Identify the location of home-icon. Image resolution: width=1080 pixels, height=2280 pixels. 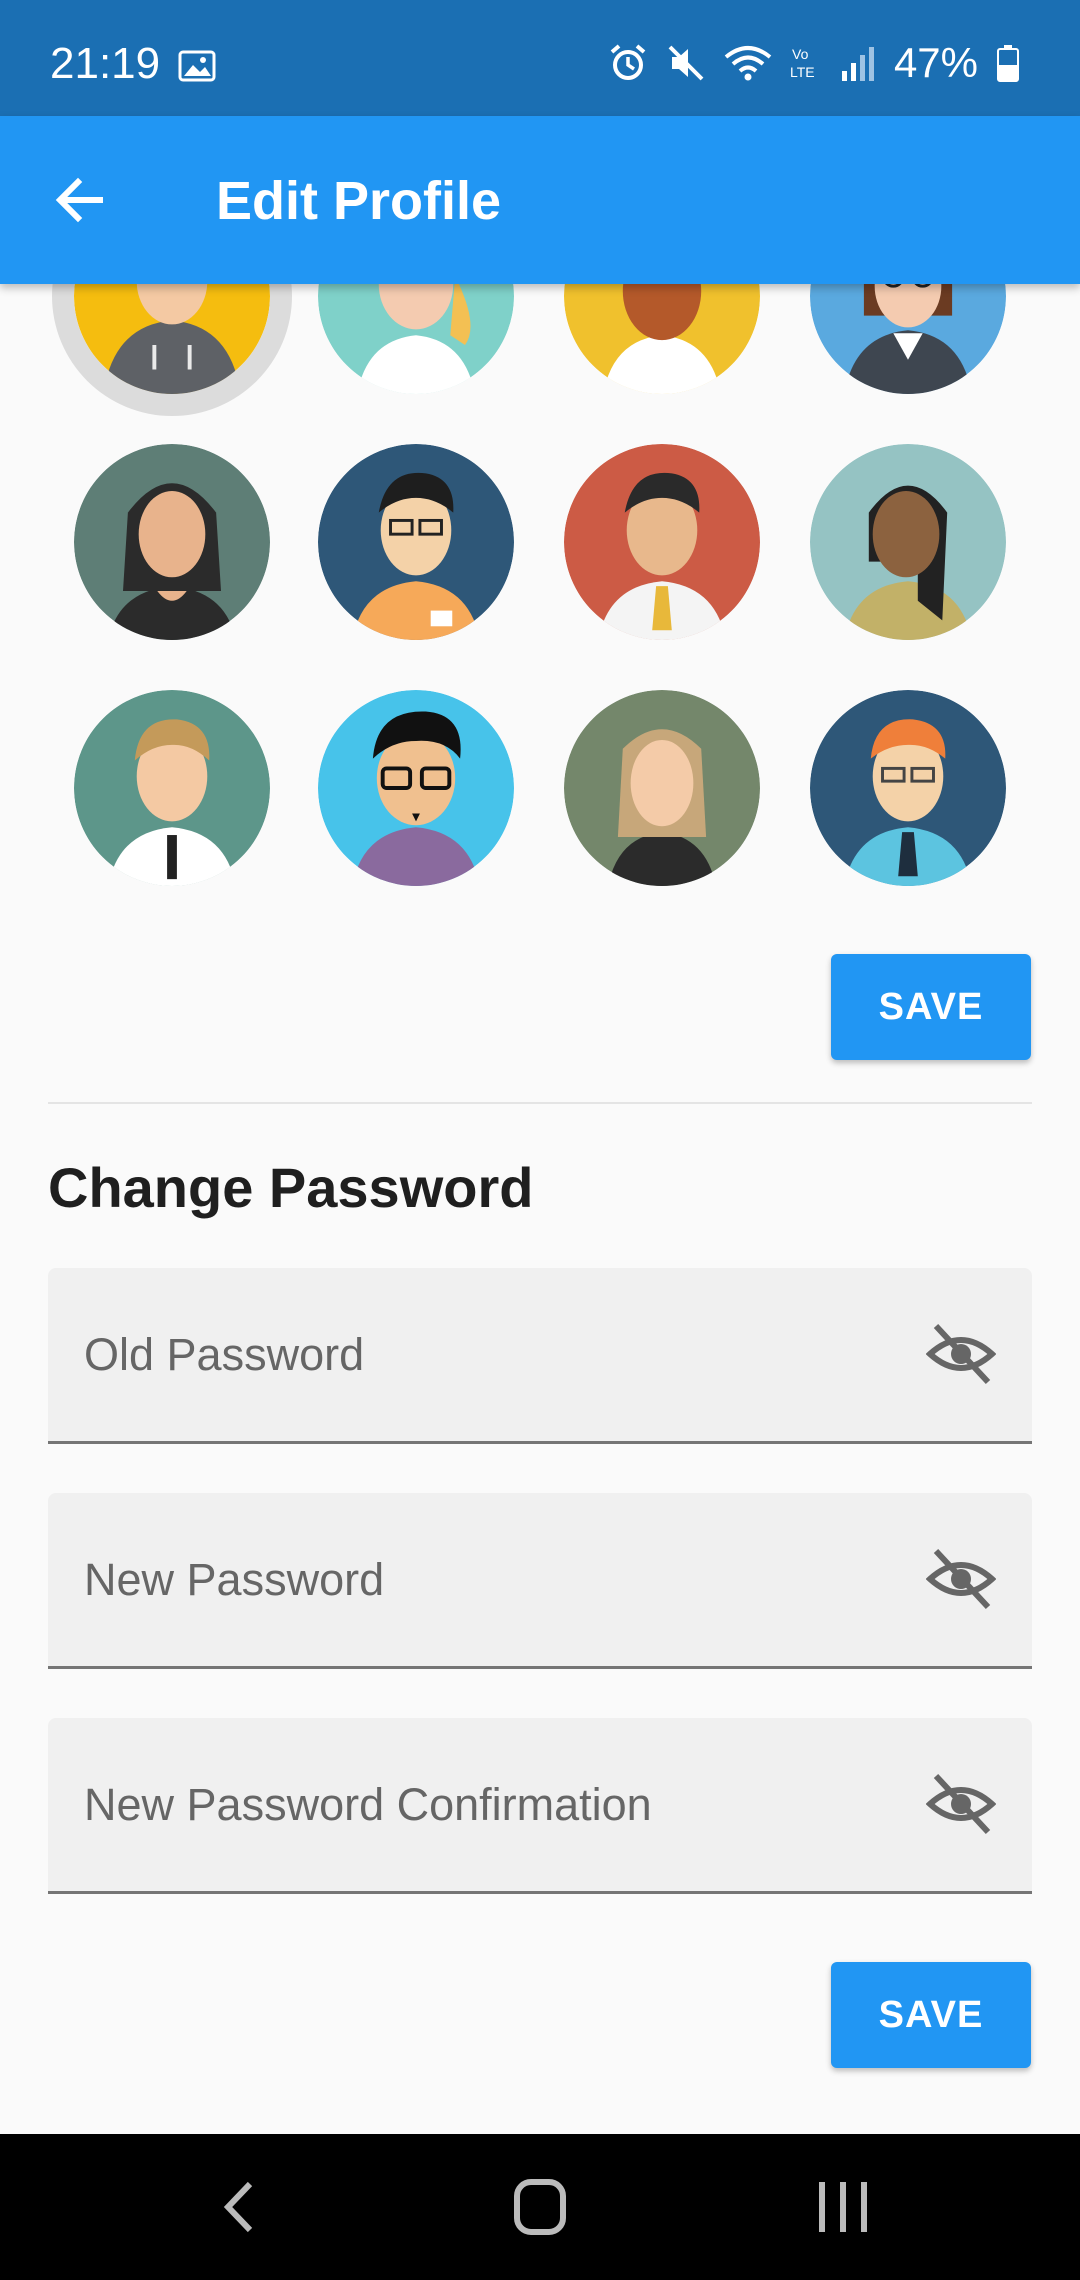
(540, 2207).